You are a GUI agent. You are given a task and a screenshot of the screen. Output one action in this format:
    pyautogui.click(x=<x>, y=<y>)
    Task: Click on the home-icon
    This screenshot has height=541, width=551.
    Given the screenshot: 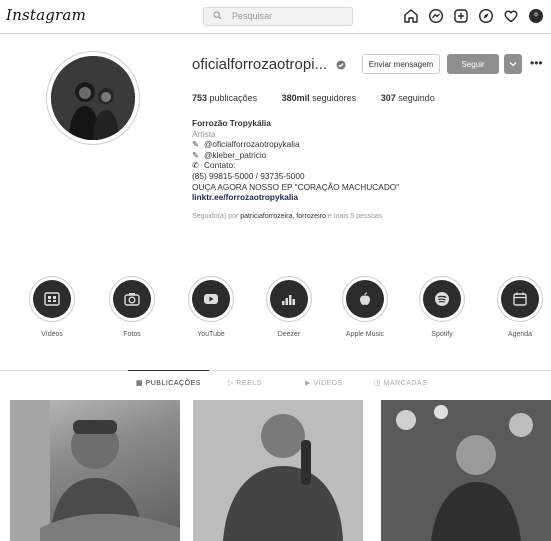 What is the action you would take?
    pyautogui.click(x=411, y=16)
    